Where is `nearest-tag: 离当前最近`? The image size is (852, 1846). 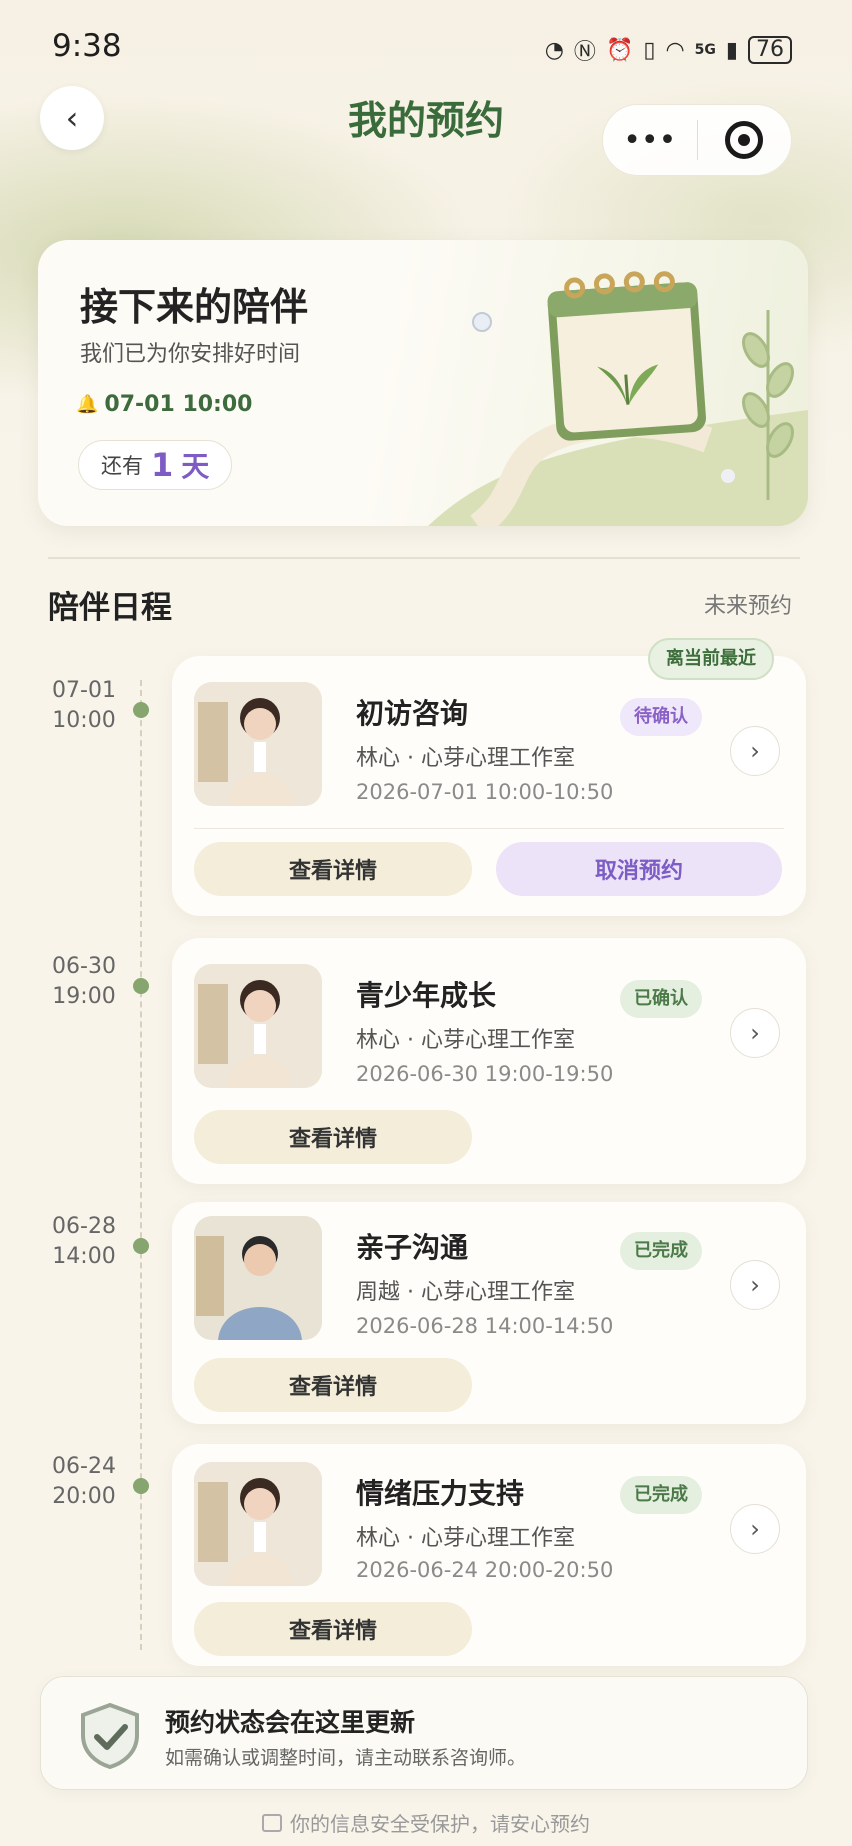
nearest-tag: 离当前最近 is located at coordinates (711, 659).